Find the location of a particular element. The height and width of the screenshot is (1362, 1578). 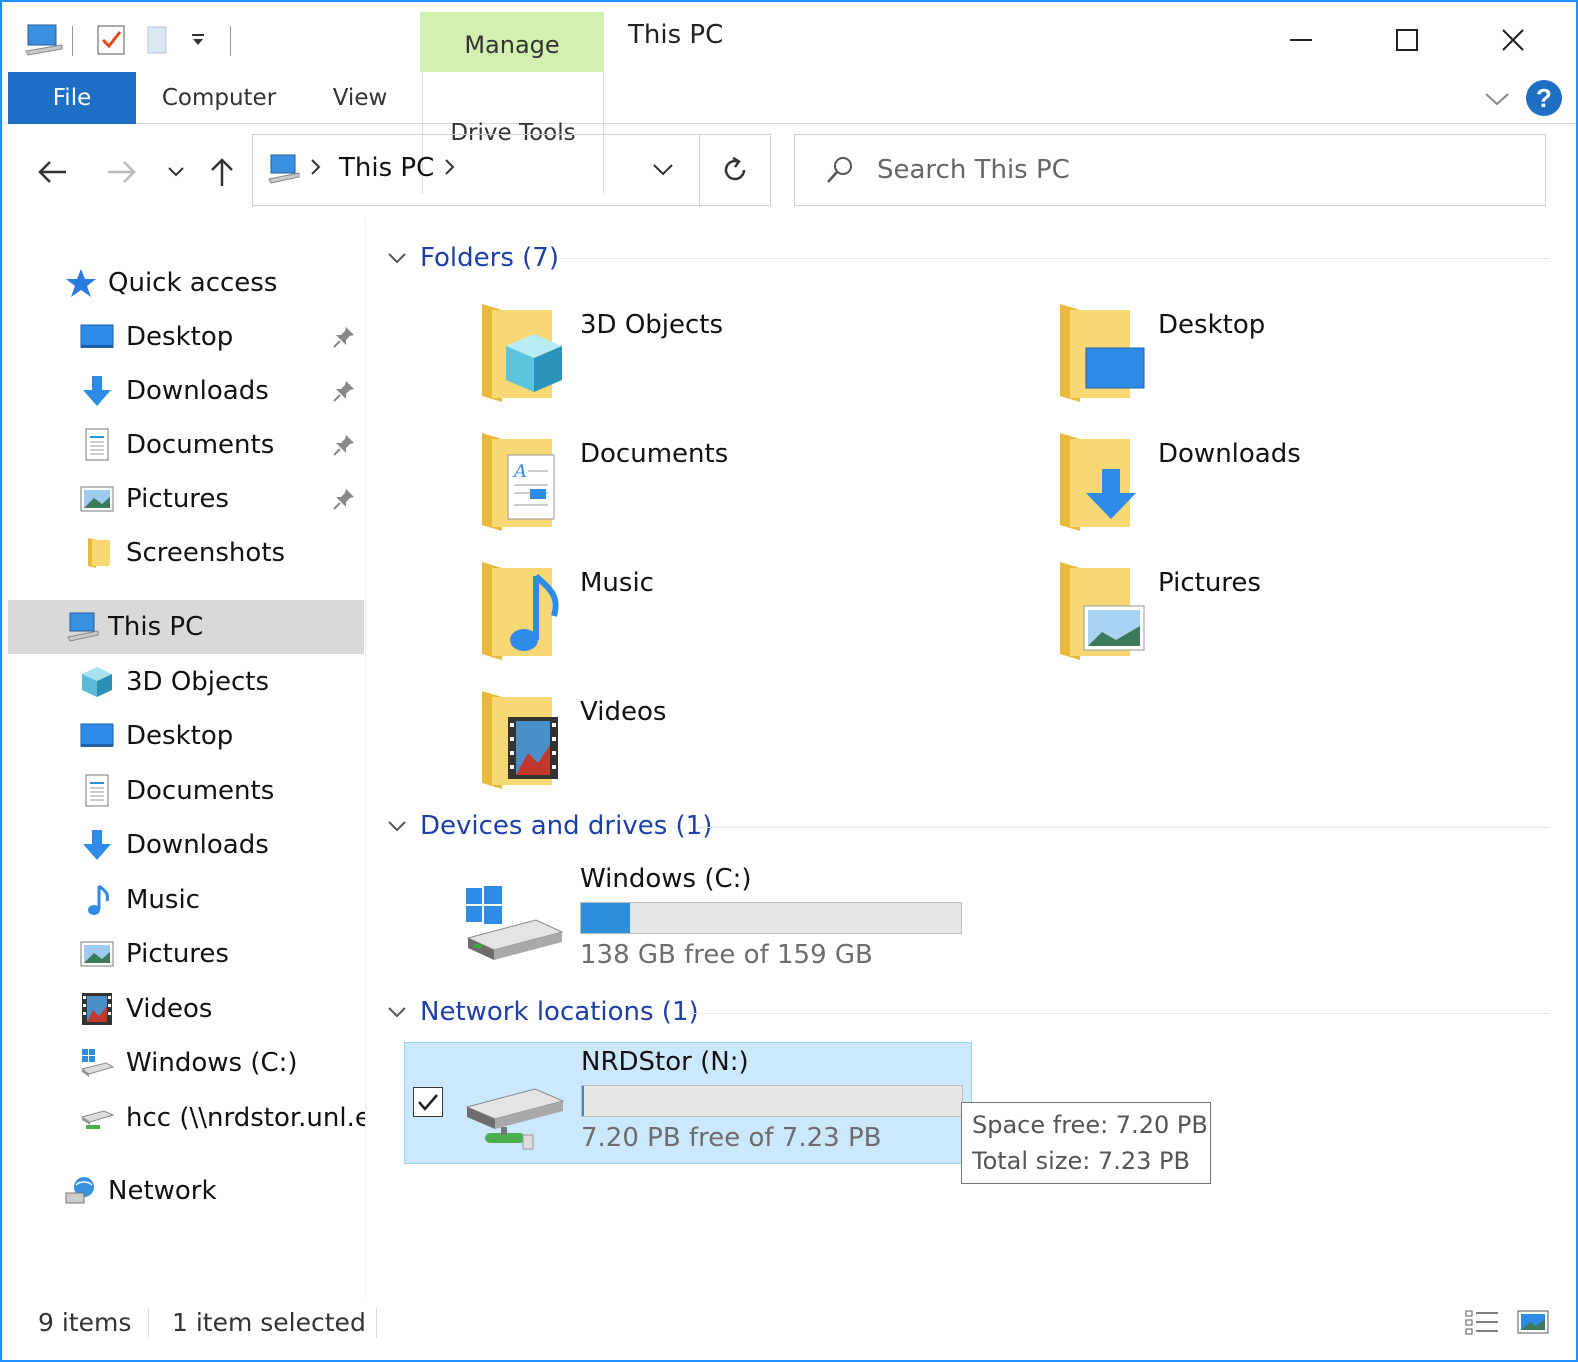

folder-desktop: Desktop is located at coordinates (1306, 359).